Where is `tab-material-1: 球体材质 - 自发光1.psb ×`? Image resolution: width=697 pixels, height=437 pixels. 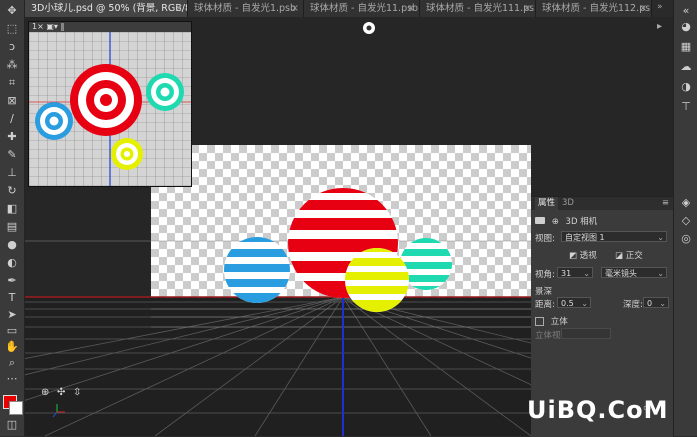 tab-material-1: 球体材质 - 自发光1.psb × is located at coordinates (246, 8).